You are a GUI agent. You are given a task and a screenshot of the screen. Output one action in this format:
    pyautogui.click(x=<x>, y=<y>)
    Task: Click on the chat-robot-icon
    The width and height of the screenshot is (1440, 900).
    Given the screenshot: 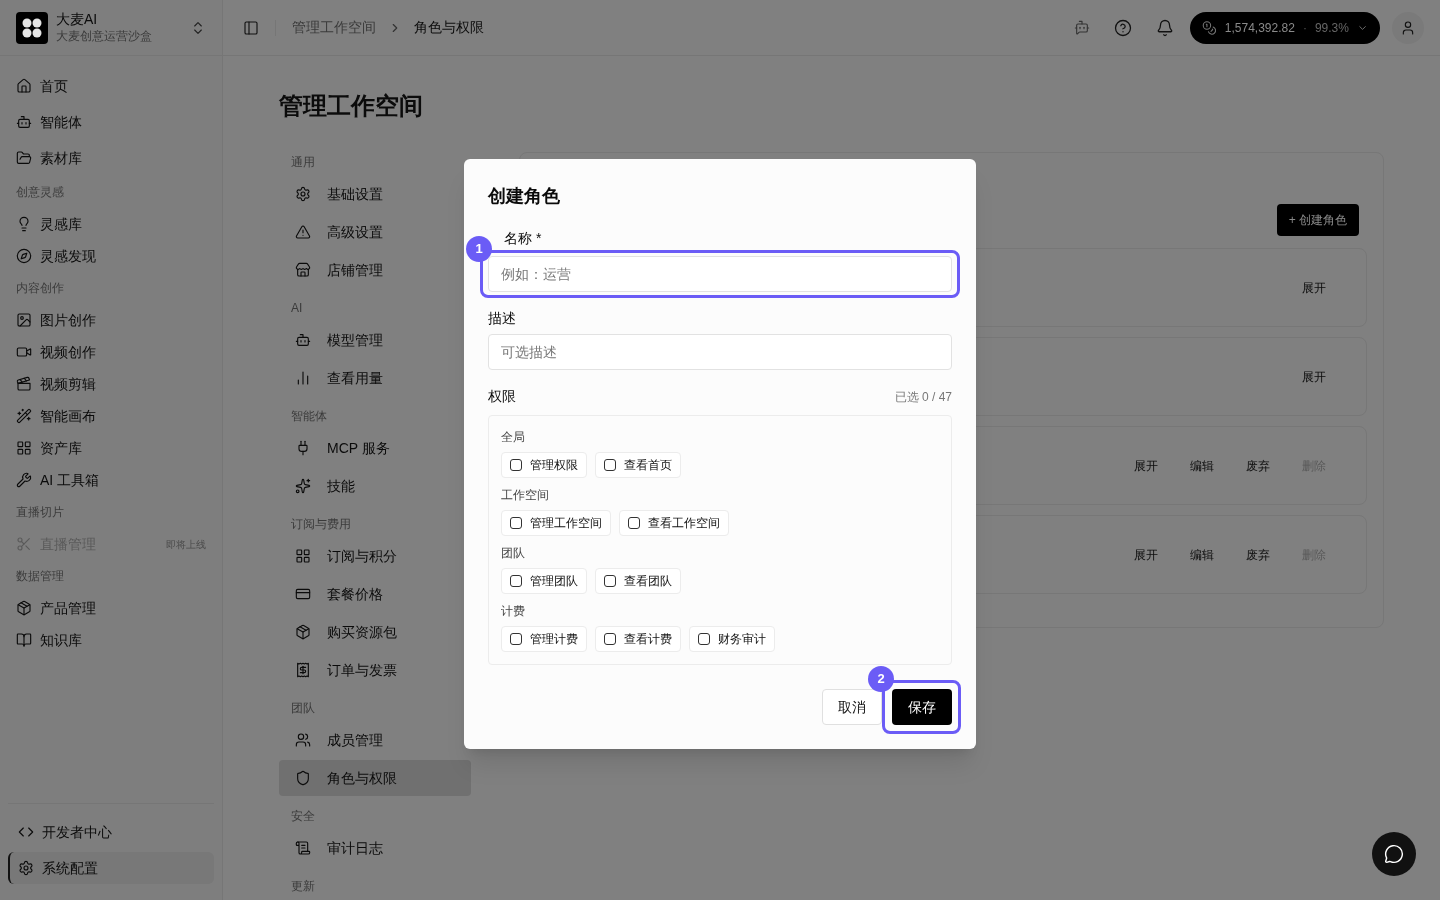 What is the action you would take?
    pyautogui.click(x=1082, y=27)
    